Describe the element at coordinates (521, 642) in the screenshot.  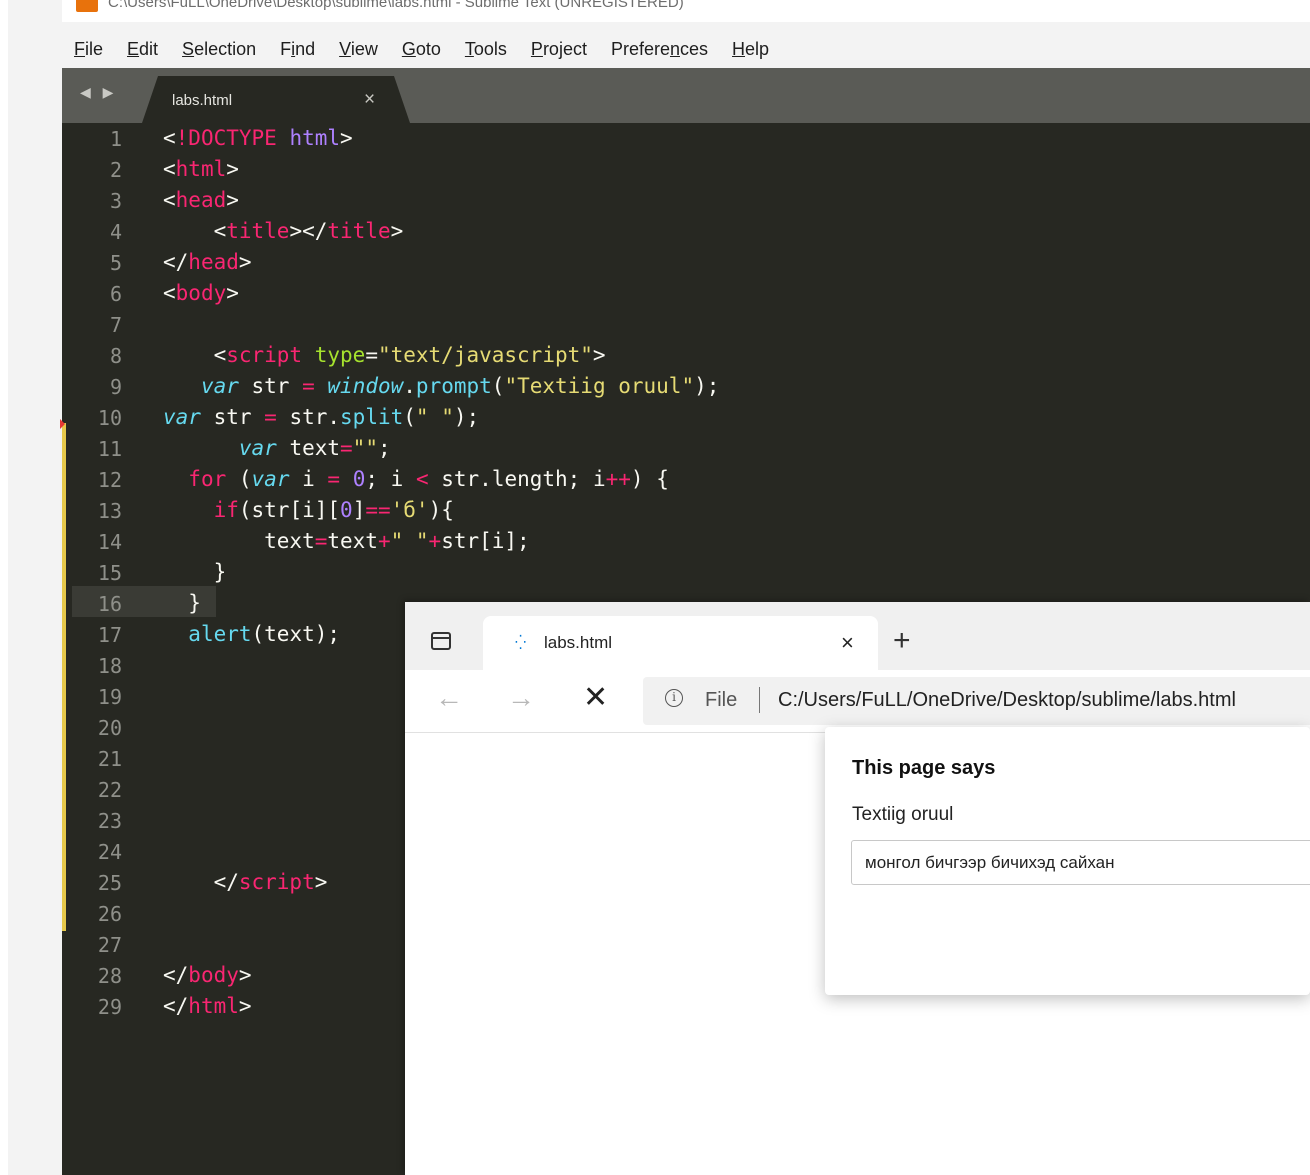
I see `loading-spinner-icon: ⁛` at that location.